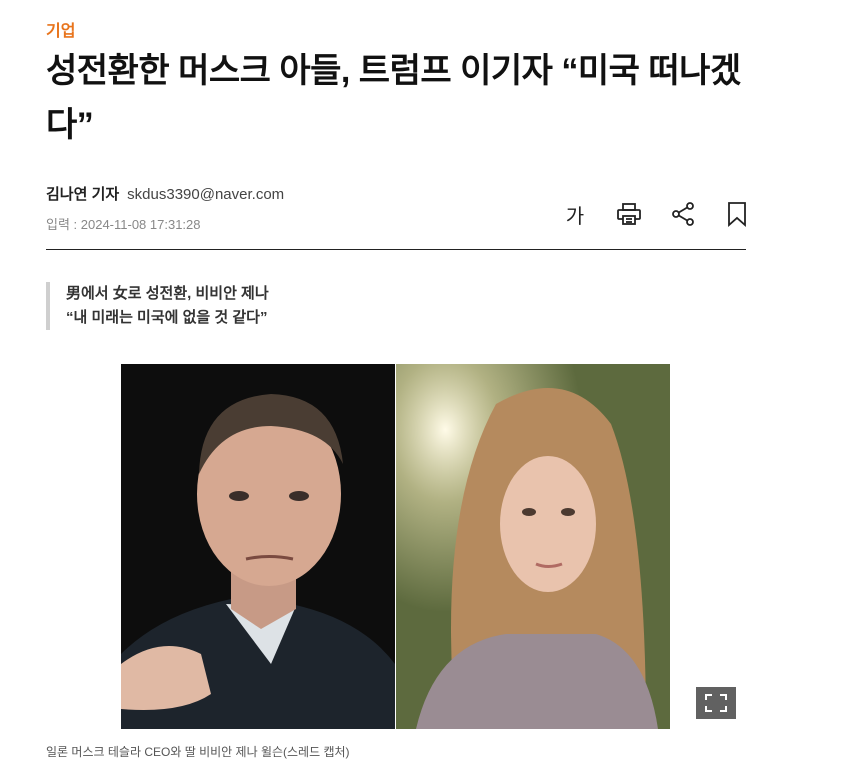 This screenshot has height=773, width=841. I want to click on header-divider, so click(396, 249).